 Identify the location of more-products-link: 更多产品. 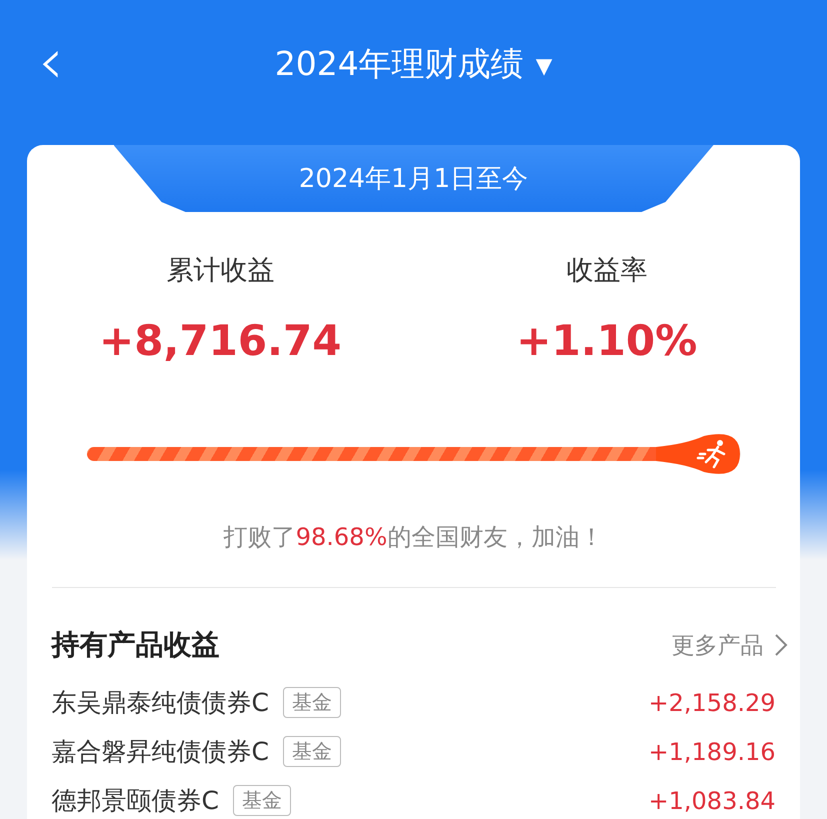
(730, 645).